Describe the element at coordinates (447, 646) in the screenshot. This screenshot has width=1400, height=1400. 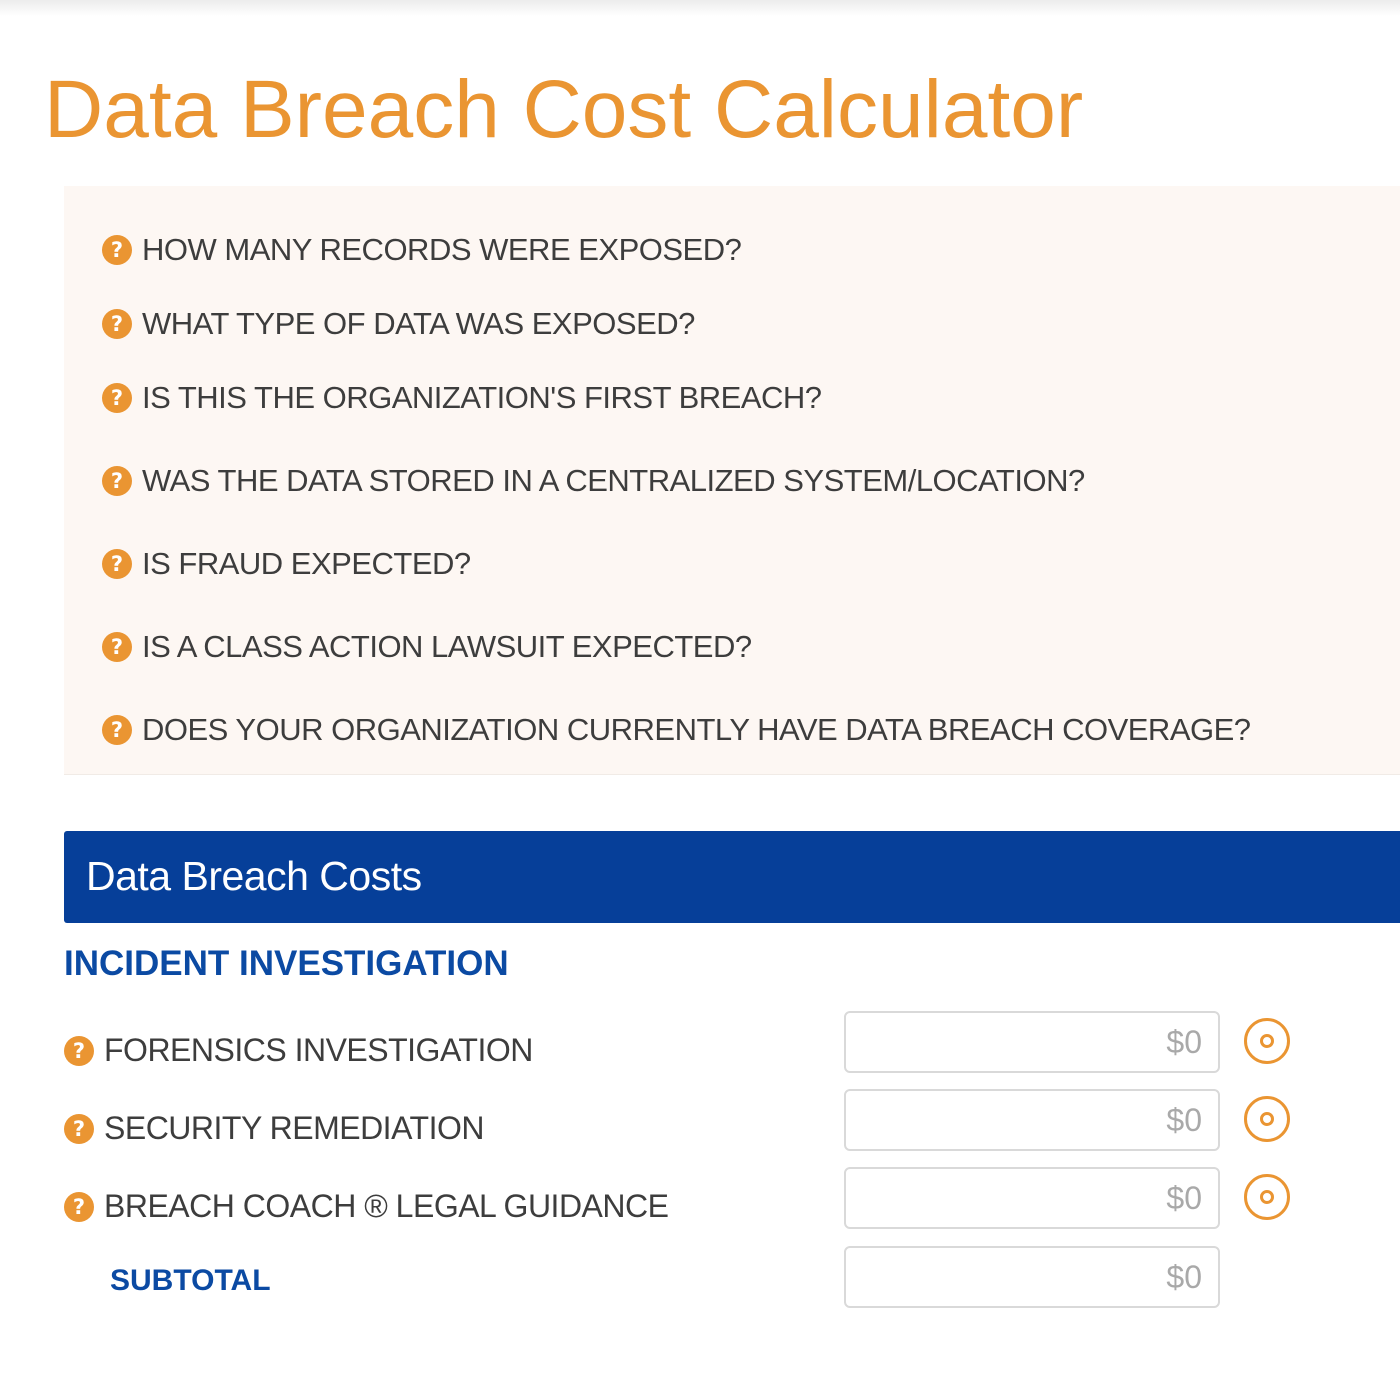
I see `question-label: IS A CLASS ACTION LAWSUIT EXPECTED?` at that location.